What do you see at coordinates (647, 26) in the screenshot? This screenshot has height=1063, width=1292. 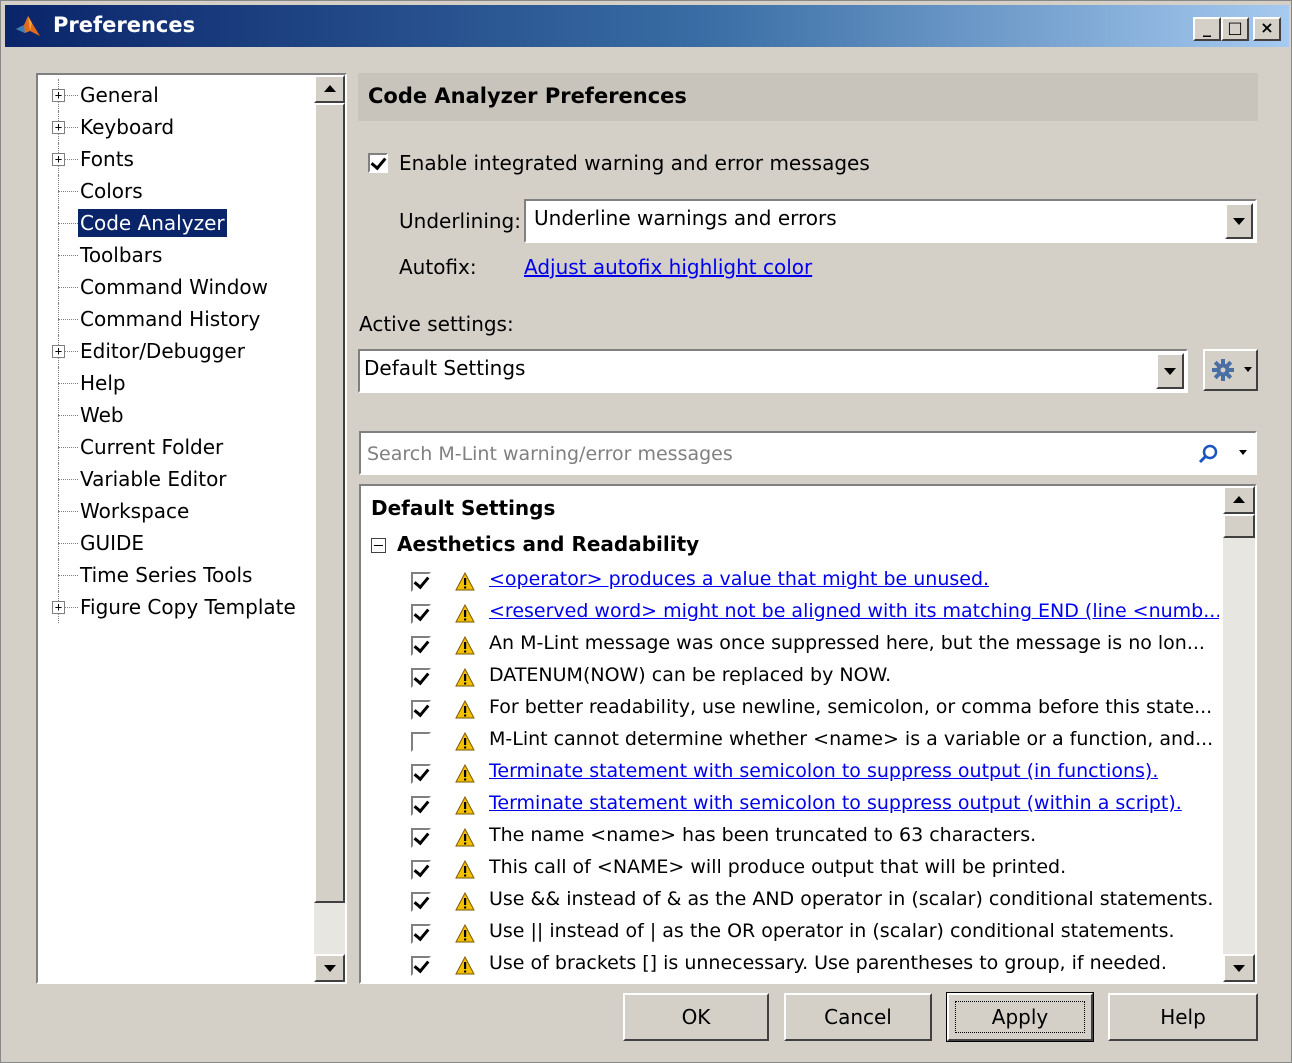 I see `title-bar: Preferences _ □ ×` at bounding box center [647, 26].